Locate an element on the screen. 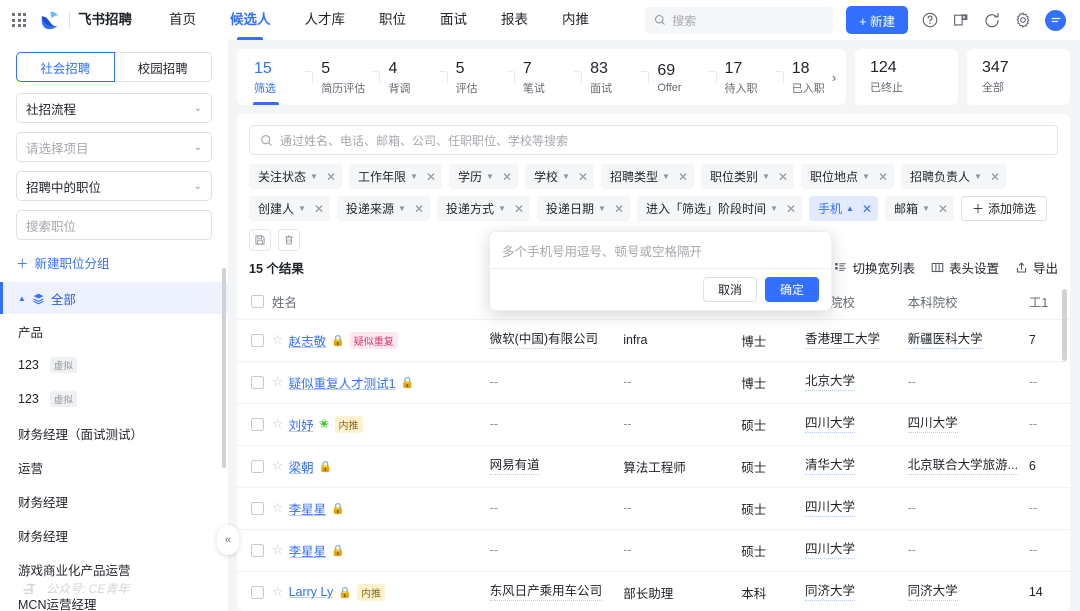 The height and width of the screenshot is (611, 1080). filter-chip-follow-status: 关注状态 ▼ ✕ is located at coordinates (295, 176).